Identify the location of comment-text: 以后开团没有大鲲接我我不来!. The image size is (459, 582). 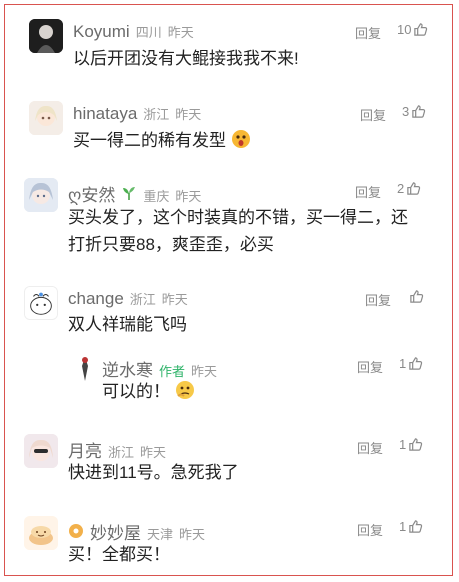
(186, 58).